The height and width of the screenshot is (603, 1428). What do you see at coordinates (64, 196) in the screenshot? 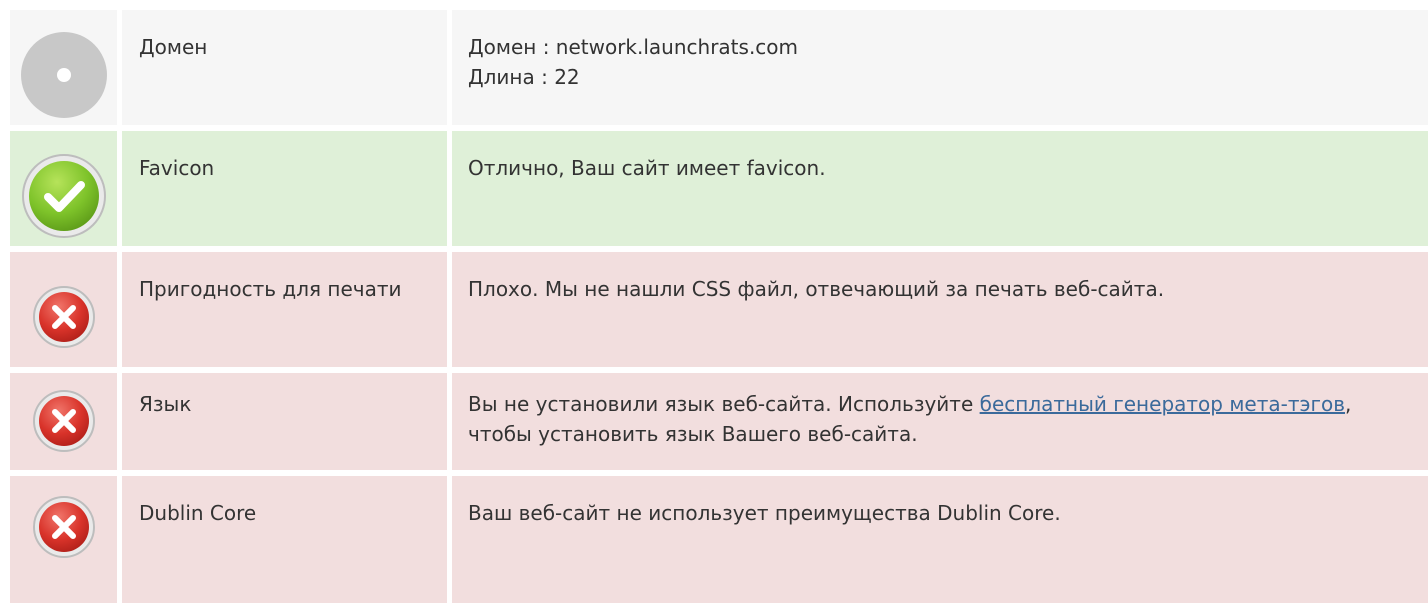
I see `check-icon` at bounding box center [64, 196].